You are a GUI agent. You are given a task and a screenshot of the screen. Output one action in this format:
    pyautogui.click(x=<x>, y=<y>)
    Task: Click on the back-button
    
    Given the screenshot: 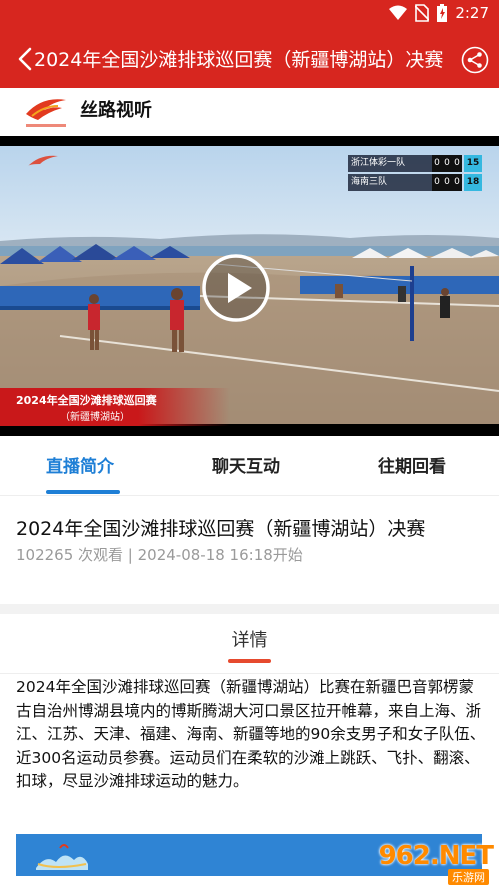 What is the action you would take?
    pyautogui.click(x=25, y=59)
    